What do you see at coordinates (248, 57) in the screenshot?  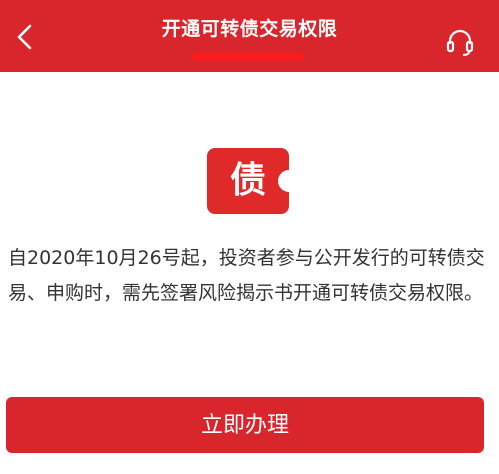 I see `redaction-mark` at bounding box center [248, 57].